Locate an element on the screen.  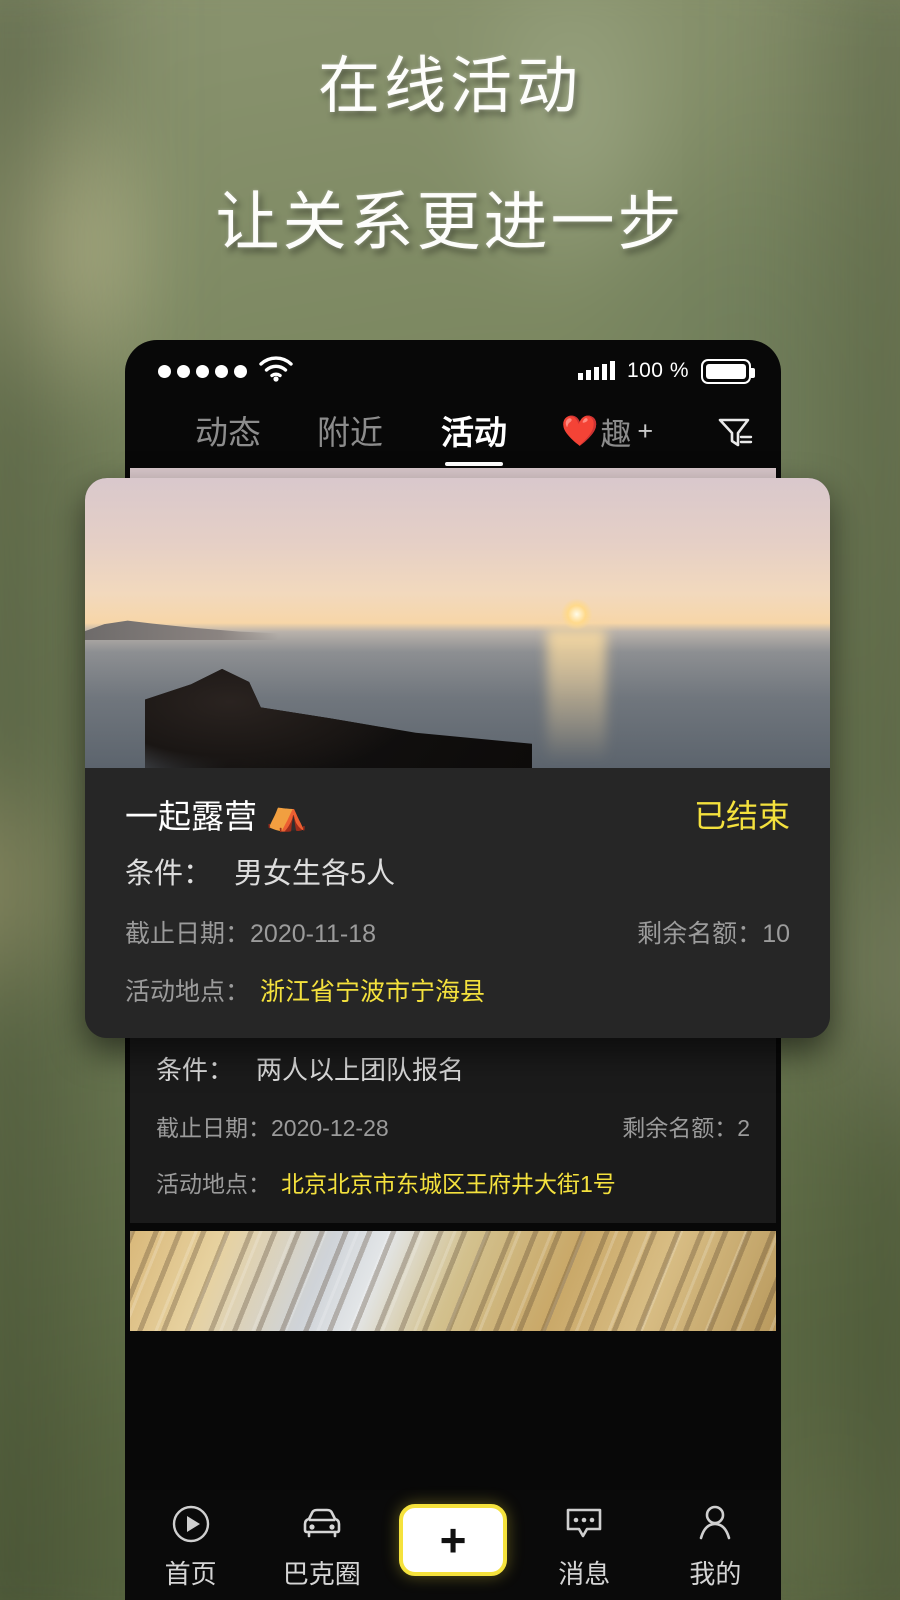
tab-dongtai: 动态 is located at coordinates (228, 437).